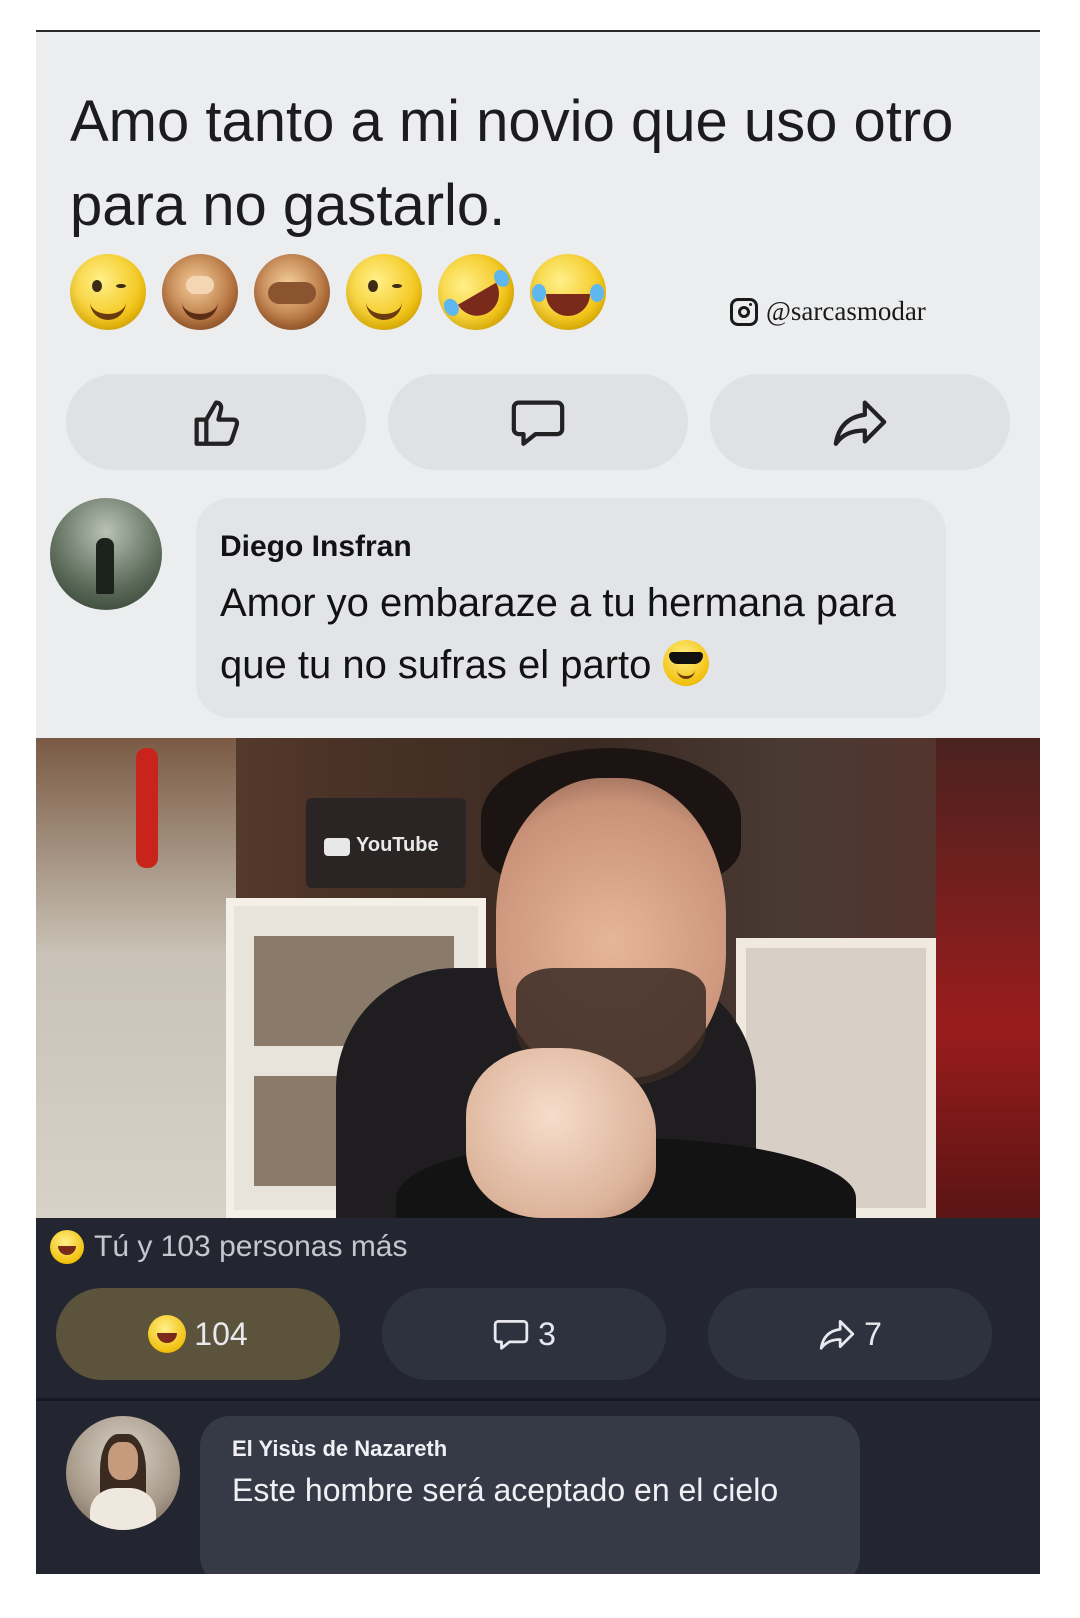 The width and height of the screenshot is (1080, 1618). What do you see at coordinates (568, 292) in the screenshot?
I see `tears-of-joy-face-icon` at bounding box center [568, 292].